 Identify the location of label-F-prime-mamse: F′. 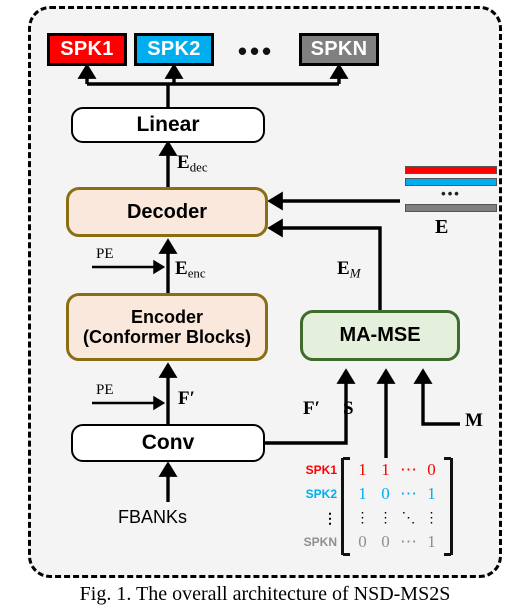
(311, 408).